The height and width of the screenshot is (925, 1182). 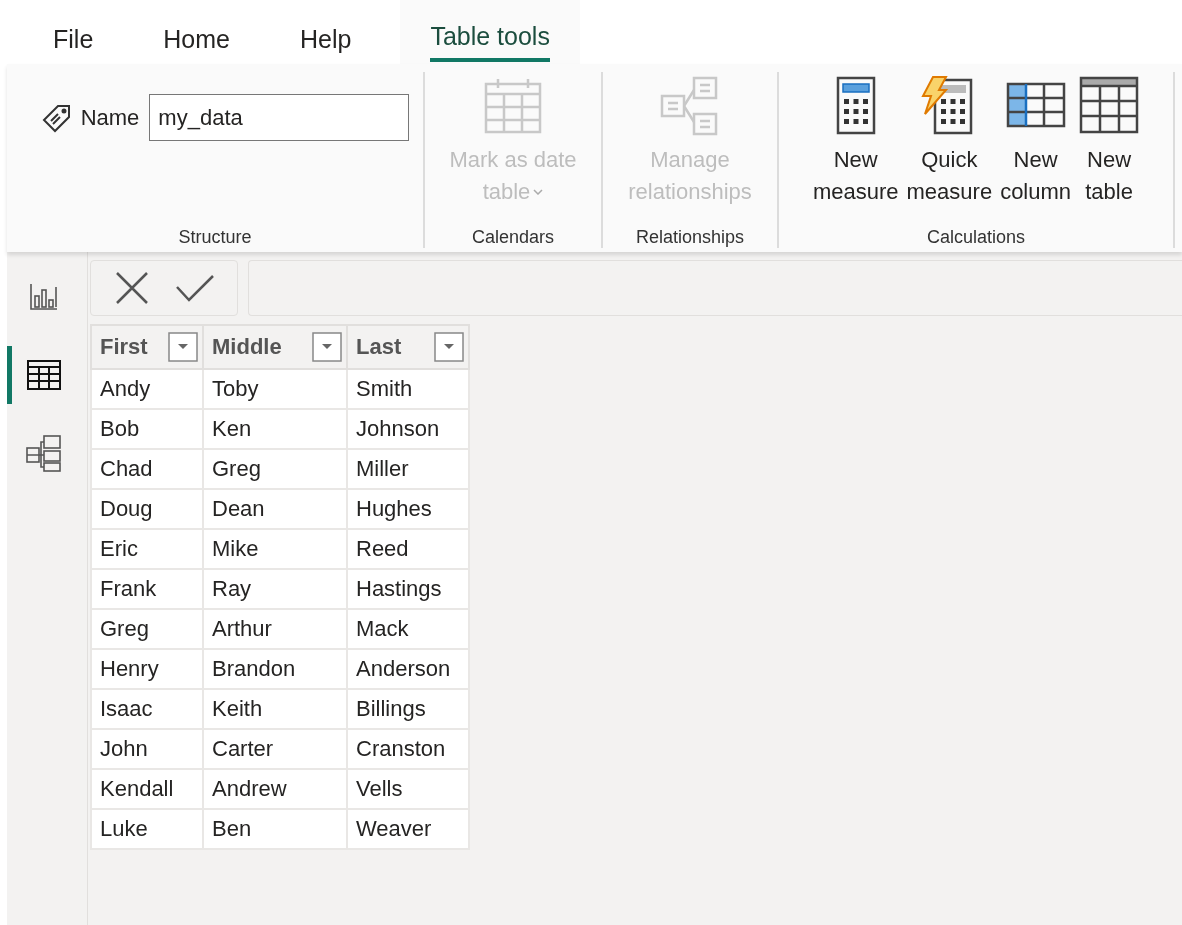 I want to click on relationship-diagram-icon, so click(x=690, y=106).